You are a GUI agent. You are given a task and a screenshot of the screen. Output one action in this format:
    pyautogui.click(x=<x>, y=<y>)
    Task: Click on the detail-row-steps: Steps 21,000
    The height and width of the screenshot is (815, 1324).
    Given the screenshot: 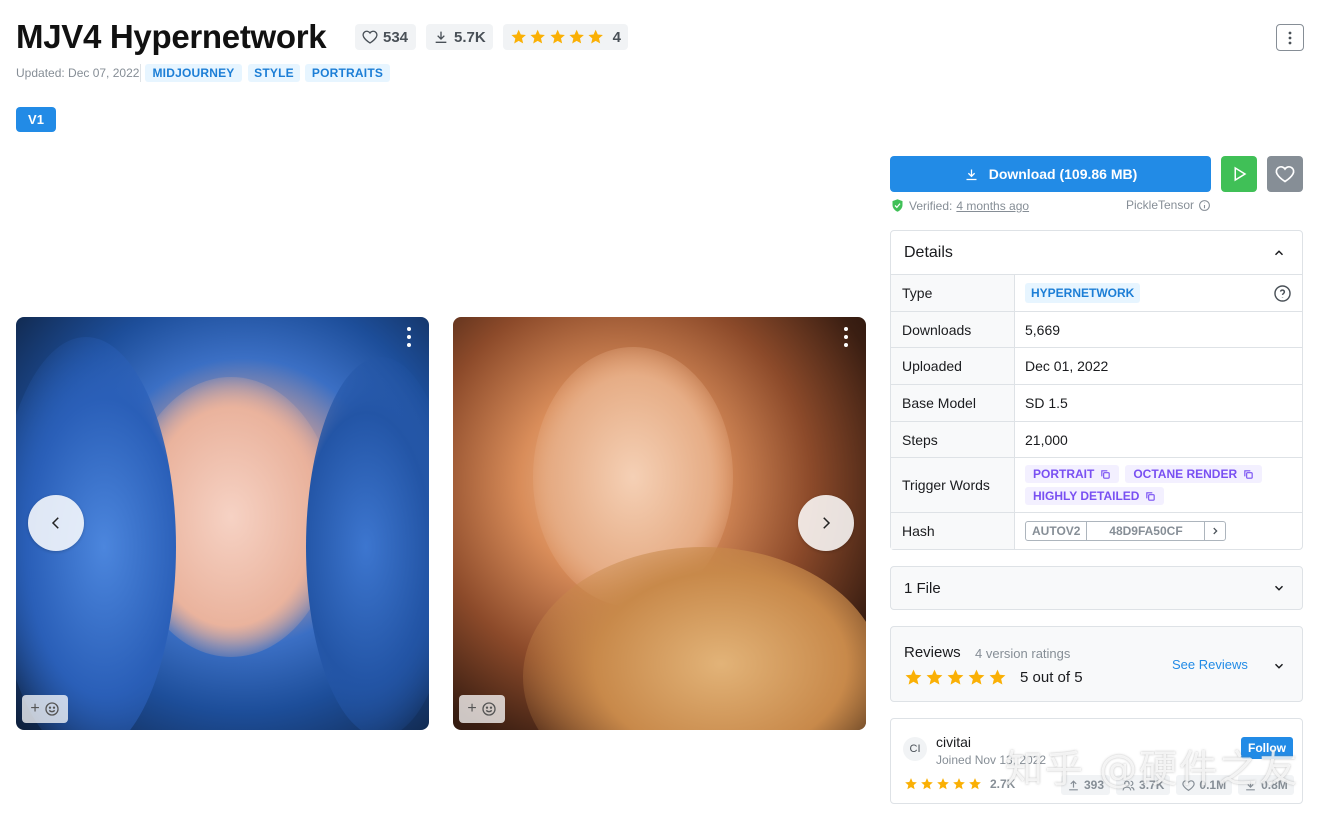 What is the action you would take?
    pyautogui.click(x=1096, y=440)
    